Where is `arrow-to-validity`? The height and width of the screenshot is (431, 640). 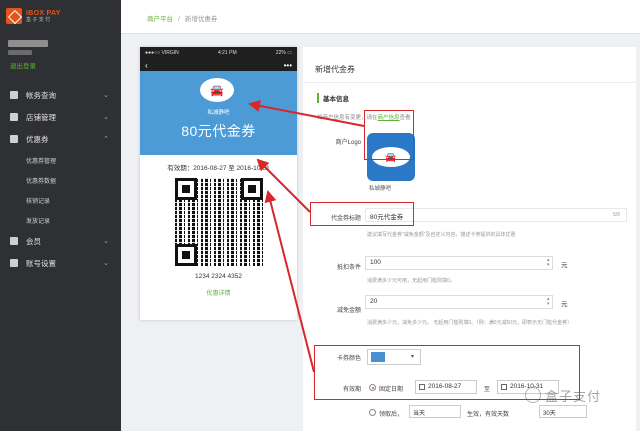
arrow-to-validity is located at coordinates (289, 281).